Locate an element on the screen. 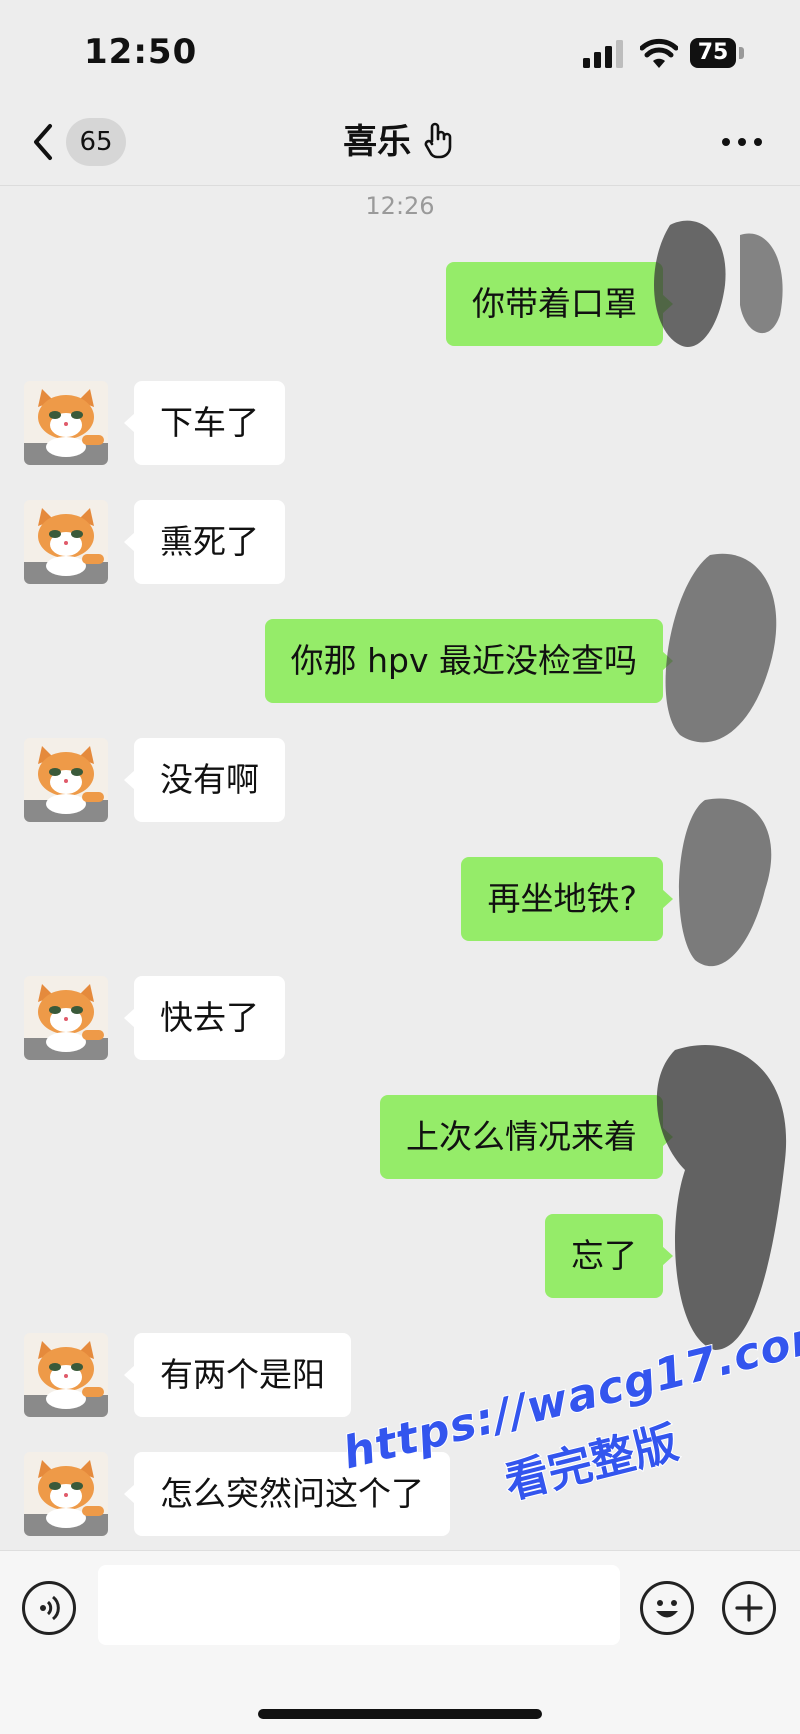  battery-level: 75 is located at coordinates (713, 53).